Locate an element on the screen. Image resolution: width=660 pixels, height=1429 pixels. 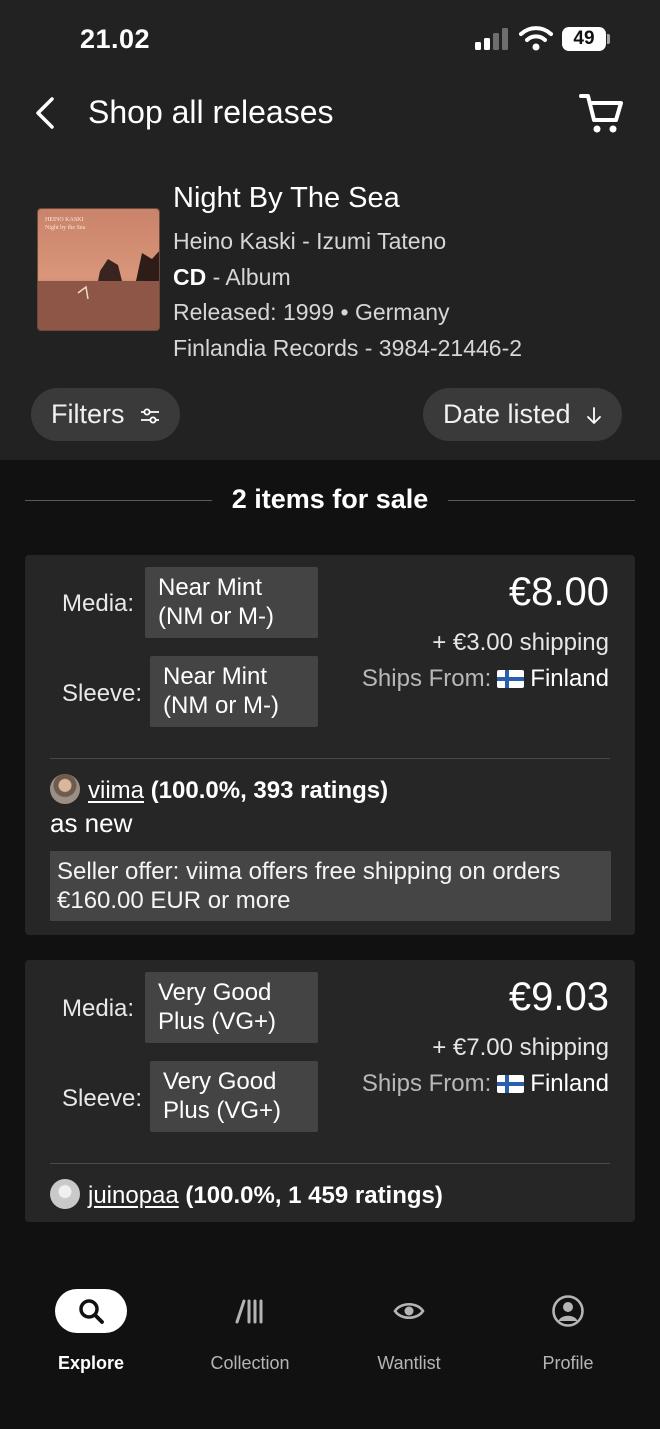
chevron-left-icon is located at coordinates (47, 113).